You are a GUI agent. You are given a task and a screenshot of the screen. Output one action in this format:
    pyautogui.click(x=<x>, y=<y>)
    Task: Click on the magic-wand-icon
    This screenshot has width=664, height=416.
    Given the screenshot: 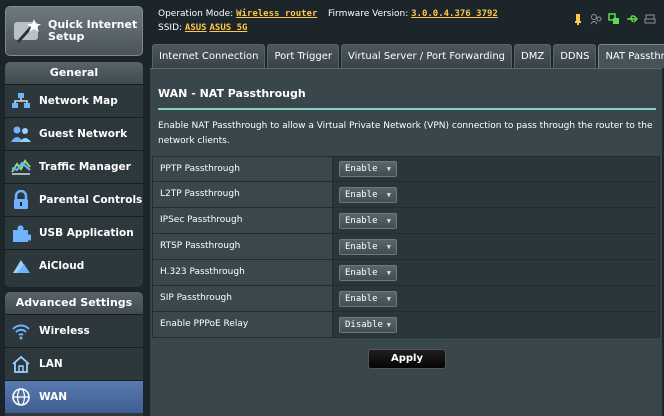 What is the action you would take?
    pyautogui.click(x=27, y=31)
    